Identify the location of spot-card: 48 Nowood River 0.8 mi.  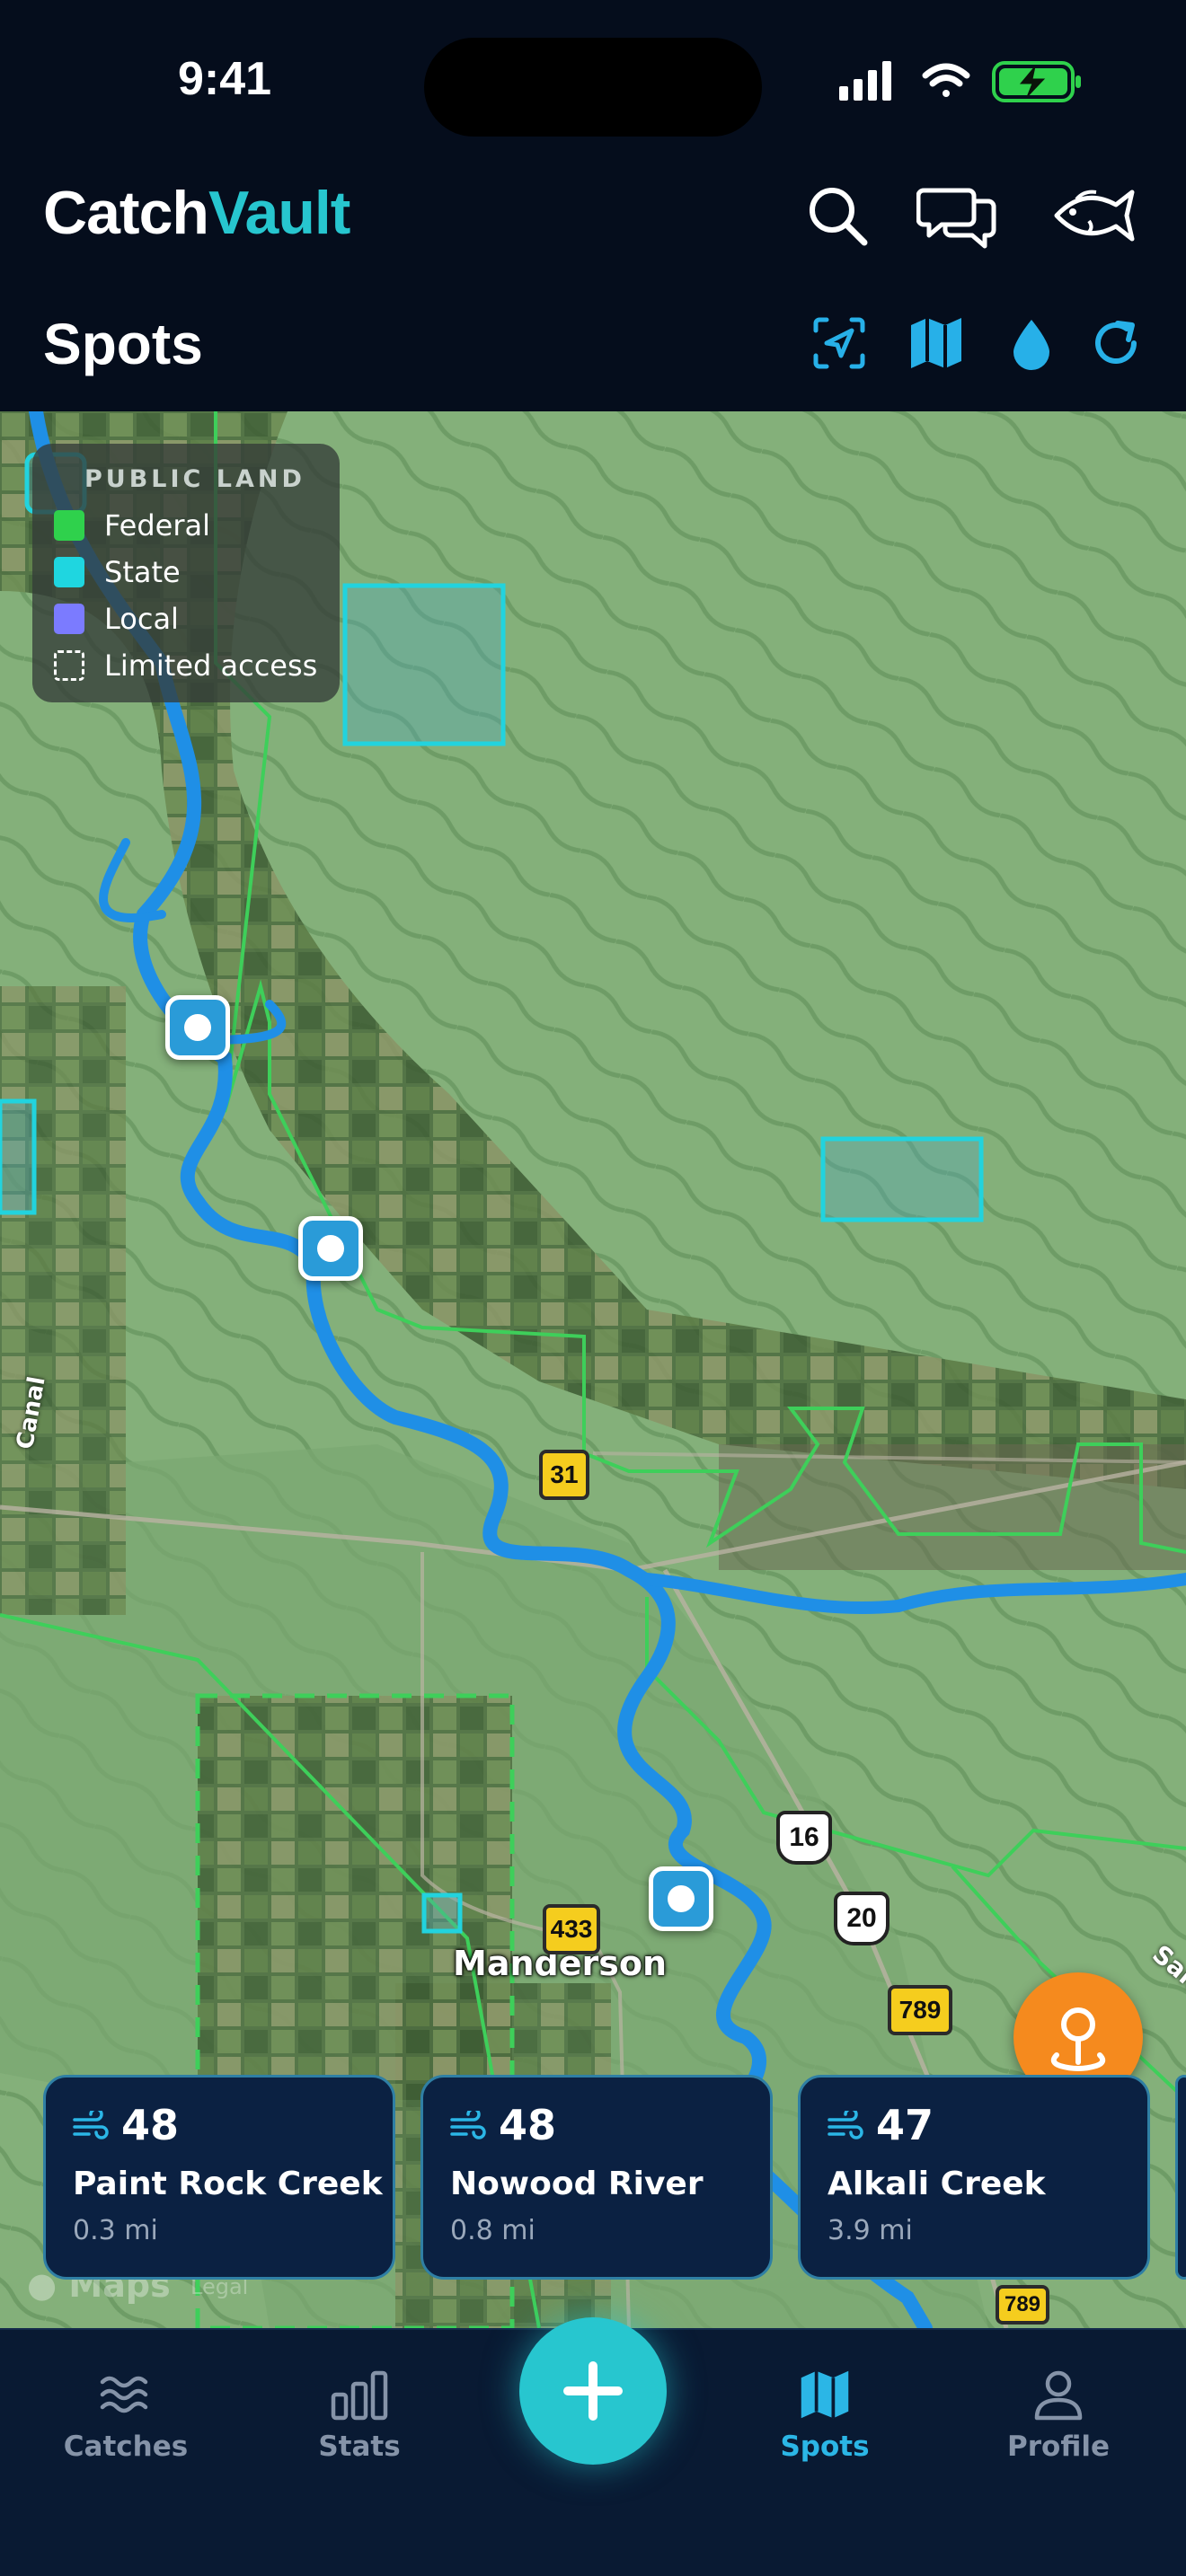
(596, 2177).